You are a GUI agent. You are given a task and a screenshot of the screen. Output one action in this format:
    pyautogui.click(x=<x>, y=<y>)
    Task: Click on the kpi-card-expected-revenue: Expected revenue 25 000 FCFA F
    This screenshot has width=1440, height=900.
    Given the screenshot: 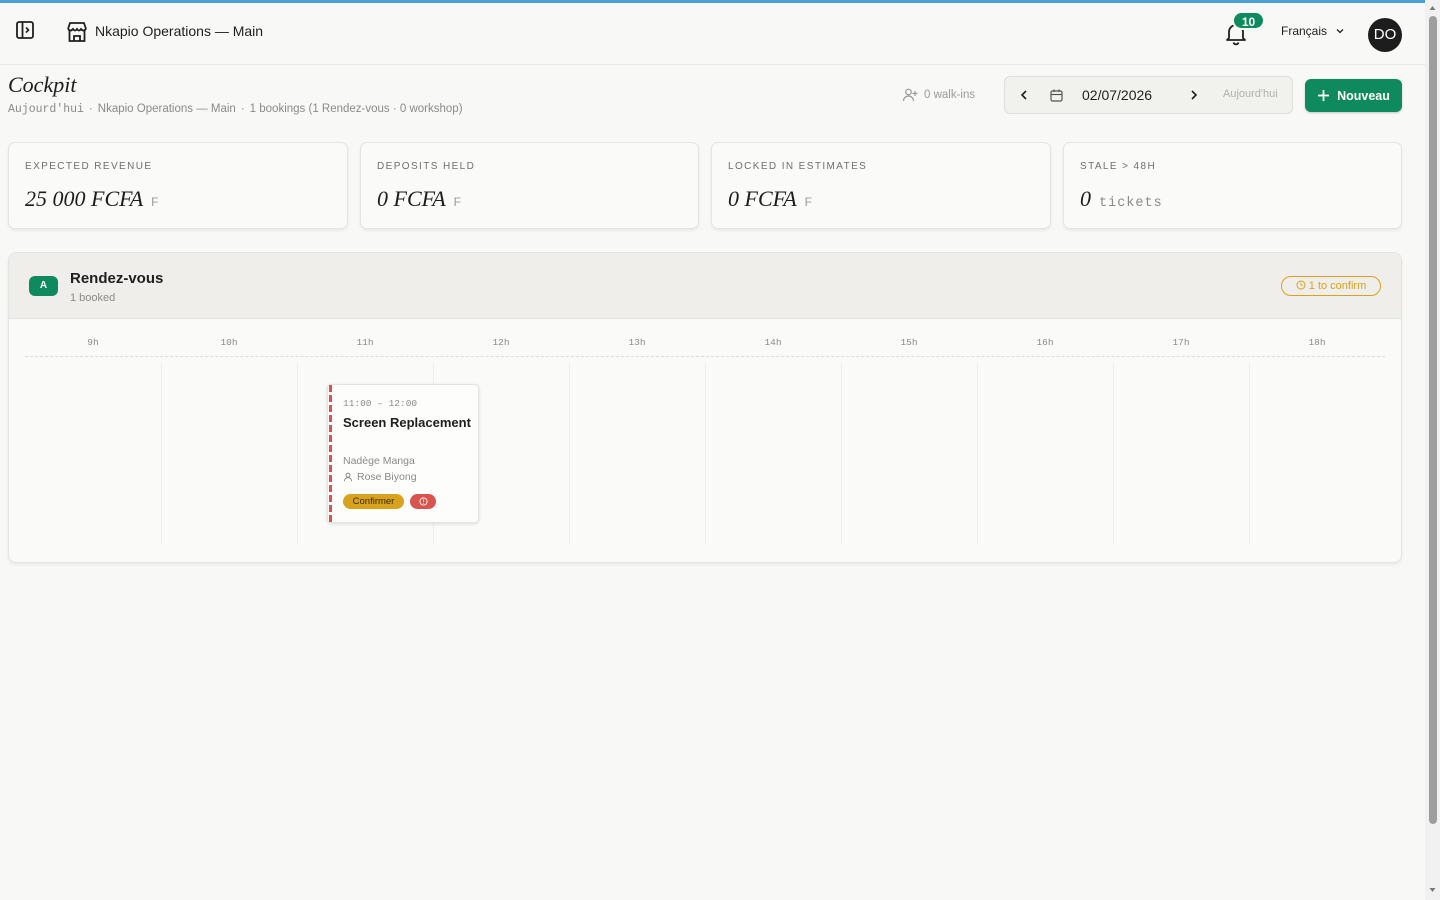 What is the action you would take?
    pyautogui.click(x=178, y=185)
    